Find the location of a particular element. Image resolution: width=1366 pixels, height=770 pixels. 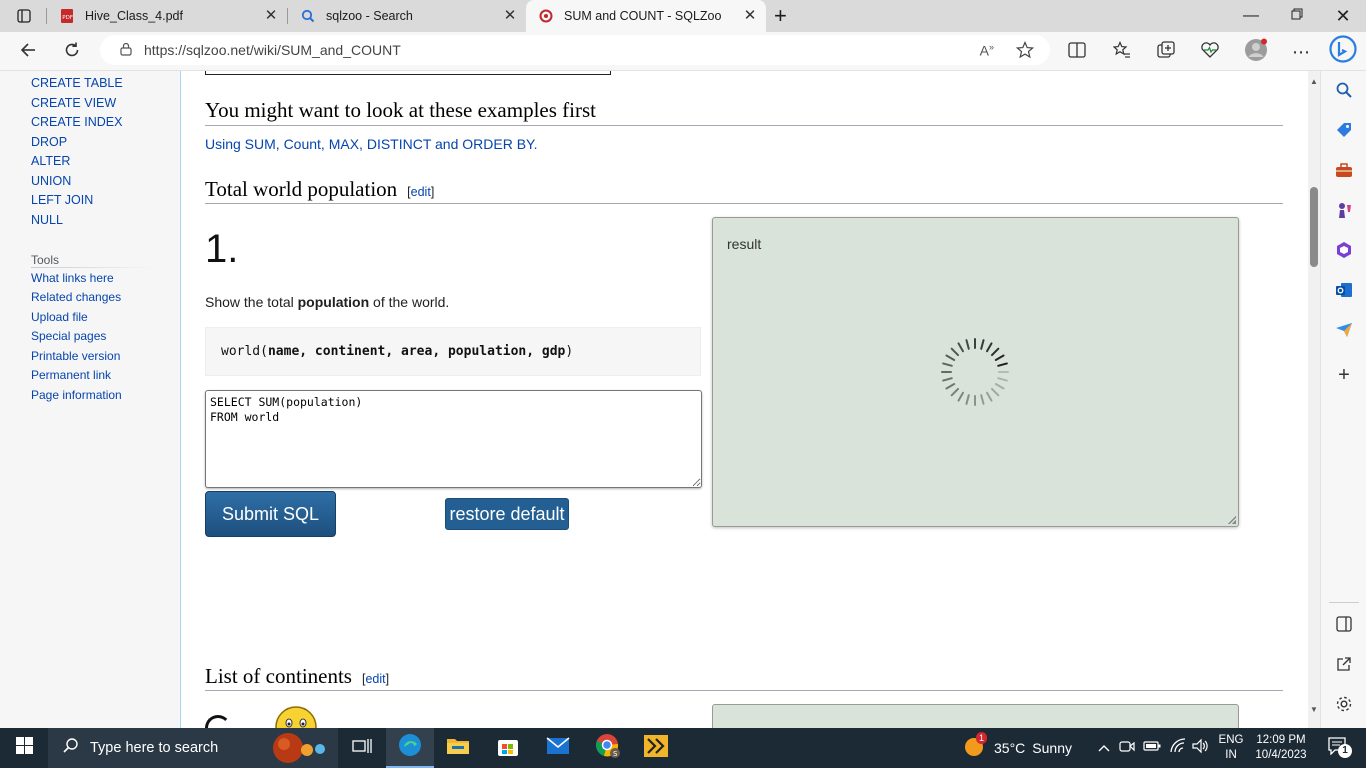

nav-link-drop: DROP is located at coordinates (49, 142).